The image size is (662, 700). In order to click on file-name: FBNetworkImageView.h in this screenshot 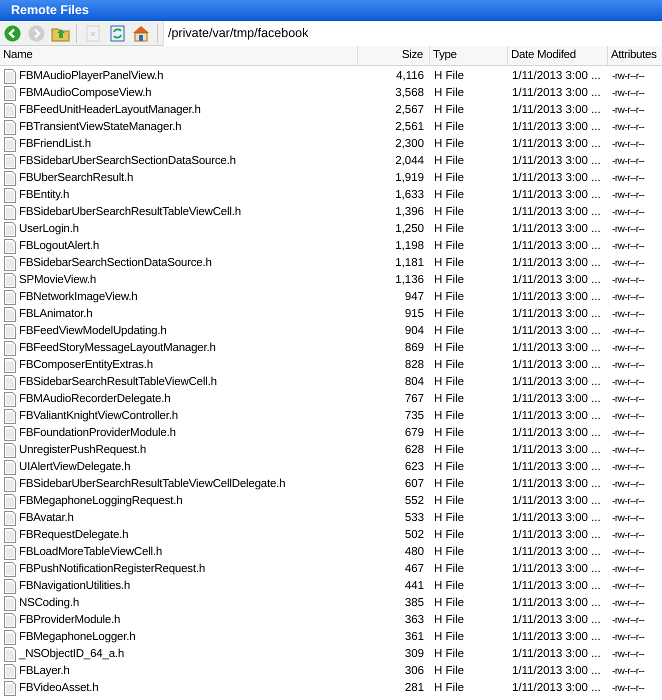, I will do `click(78, 297)`.